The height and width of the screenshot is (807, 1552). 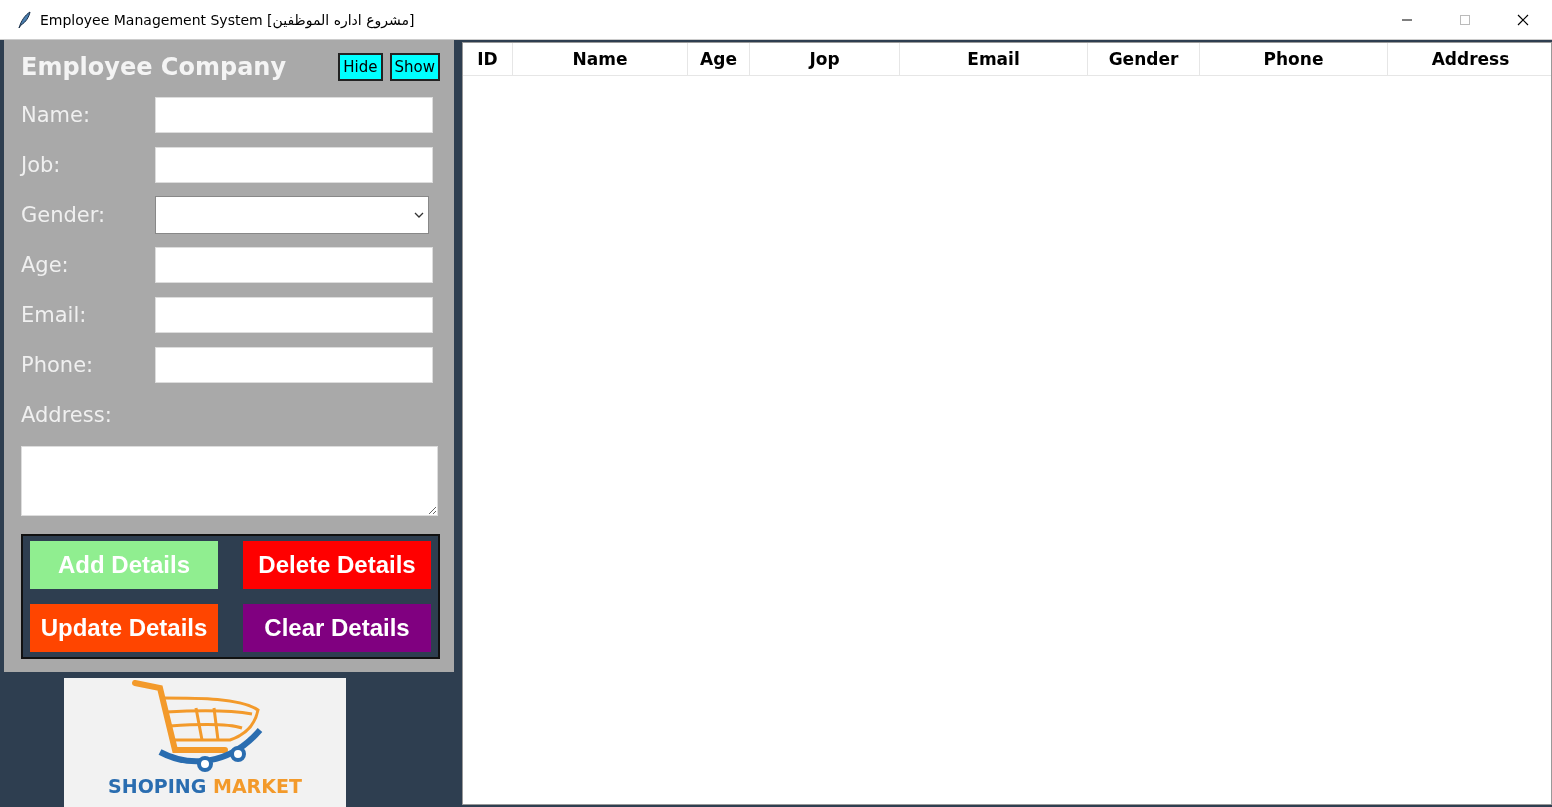 What do you see at coordinates (66, 415) in the screenshot?
I see `field-label: Address:` at bounding box center [66, 415].